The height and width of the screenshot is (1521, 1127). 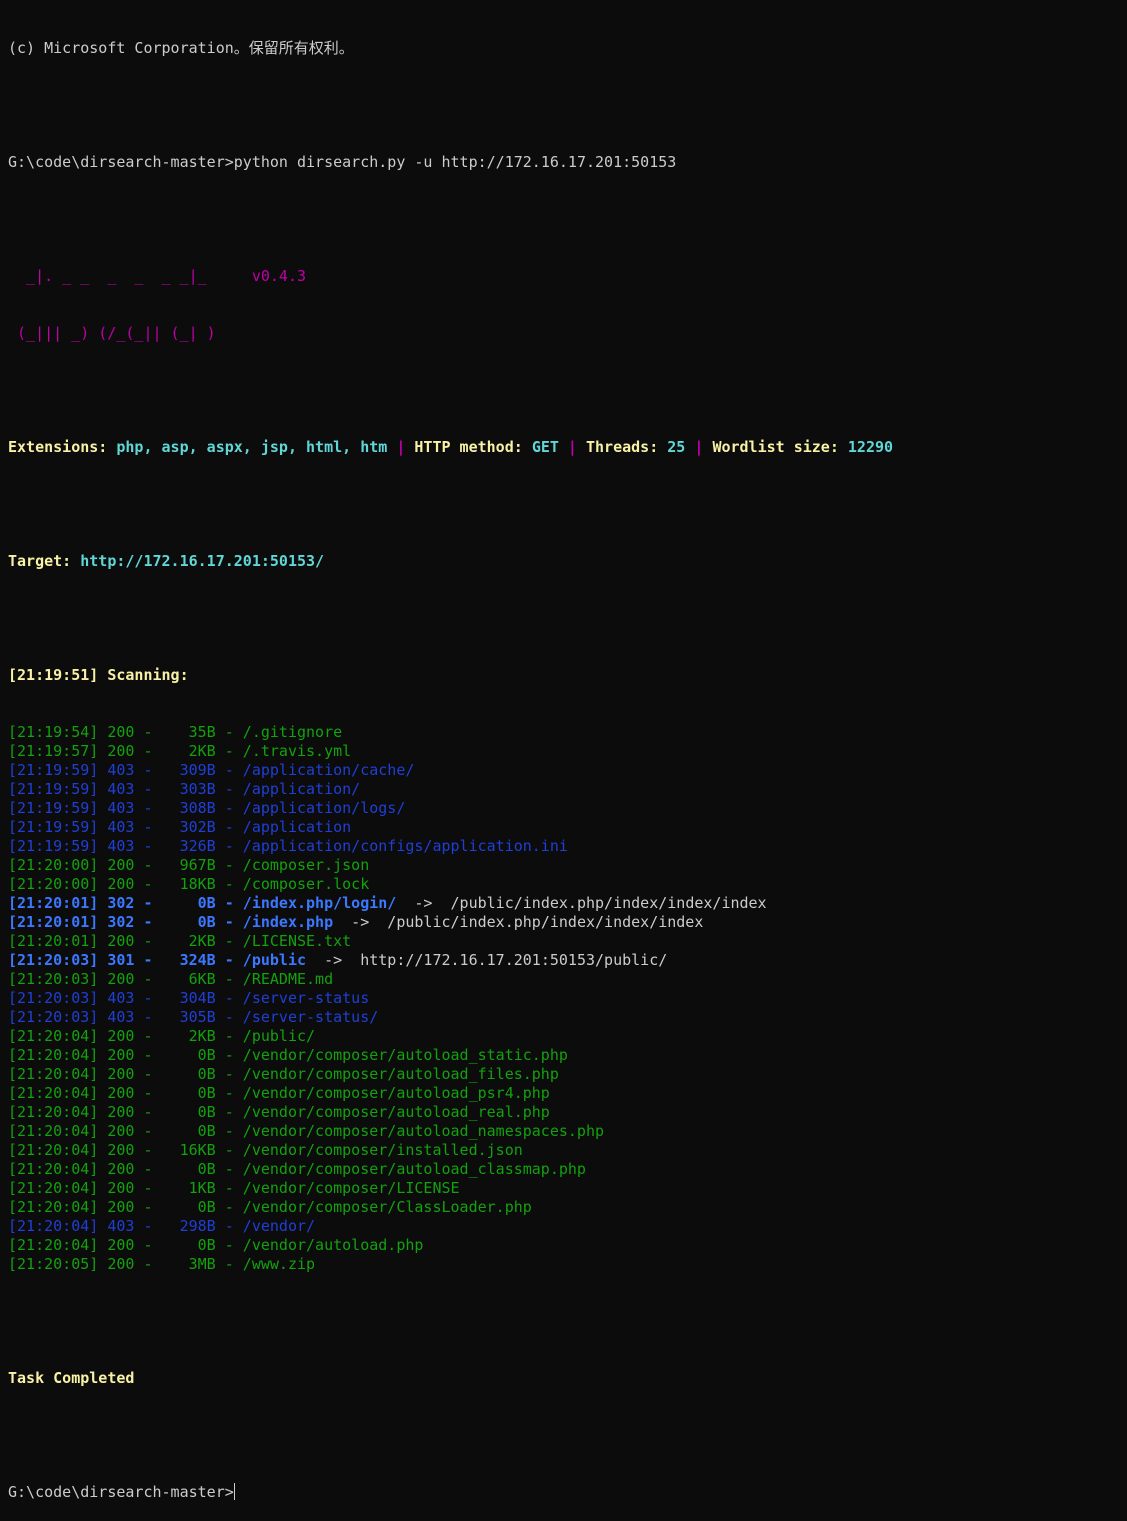 What do you see at coordinates (98, 675) in the screenshot?
I see `scan-start-line: [21:19:51] Scanning:` at bounding box center [98, 675].